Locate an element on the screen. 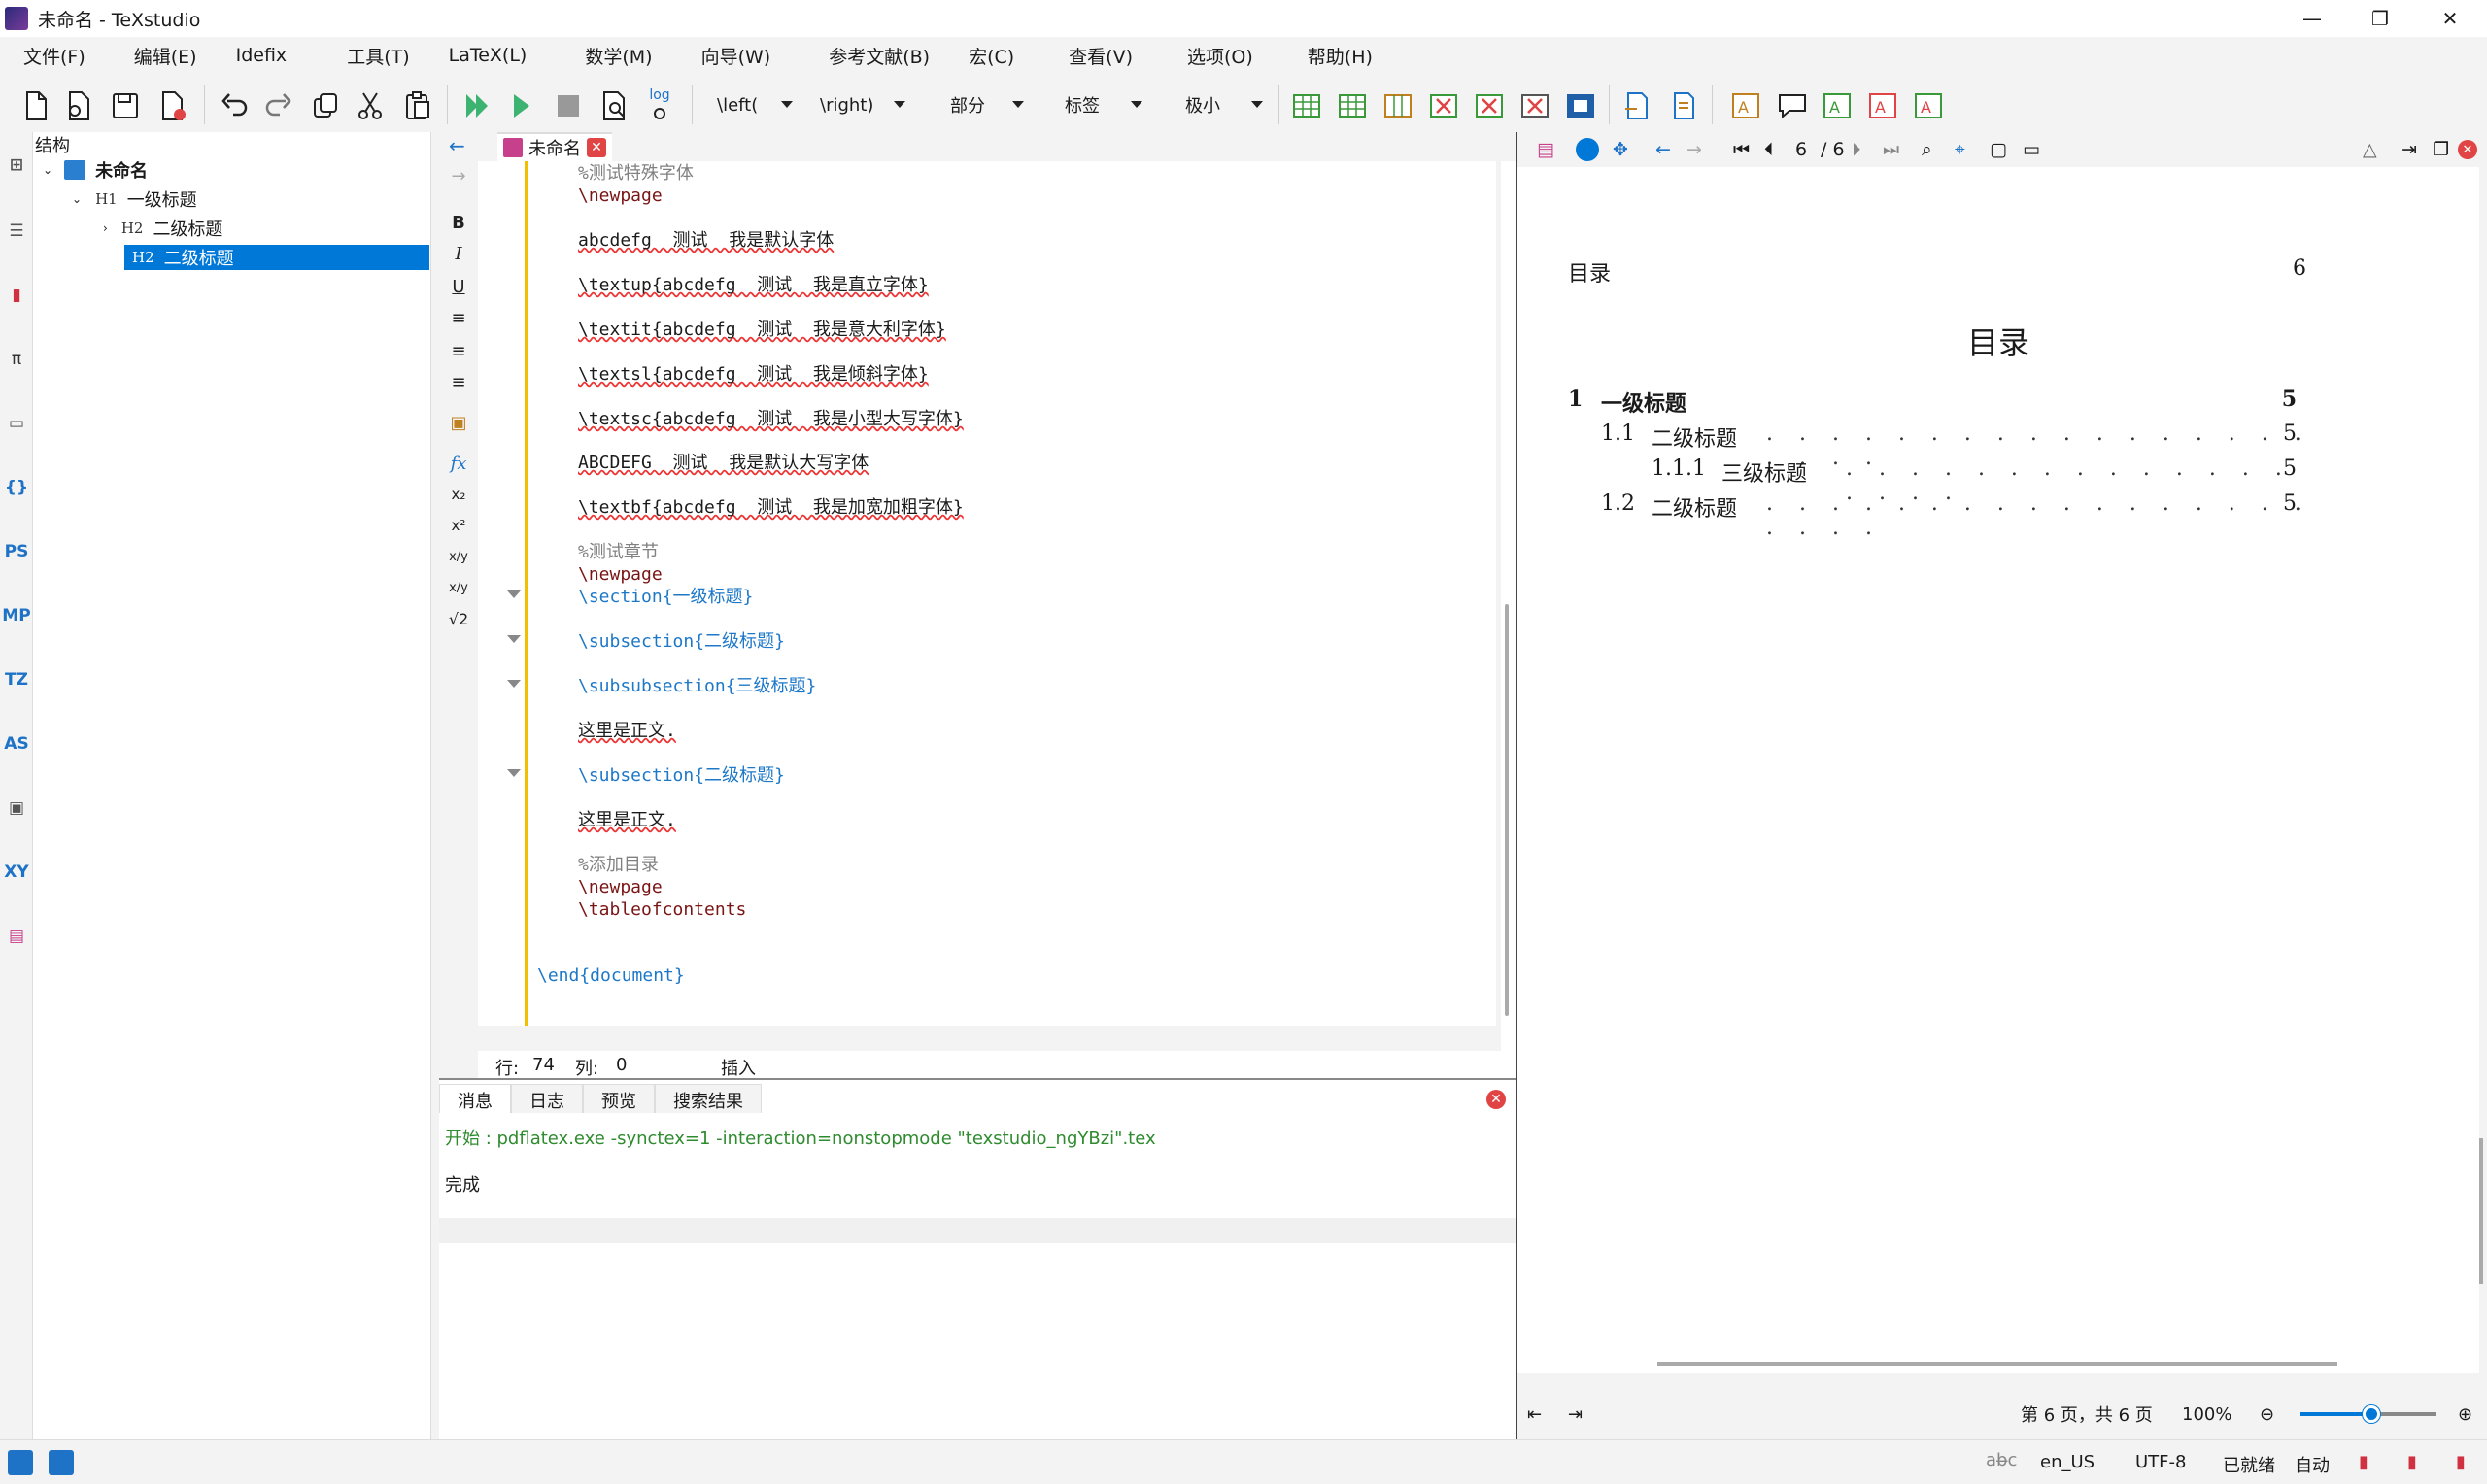  comment-icon is located at coordinates (1792, 106).